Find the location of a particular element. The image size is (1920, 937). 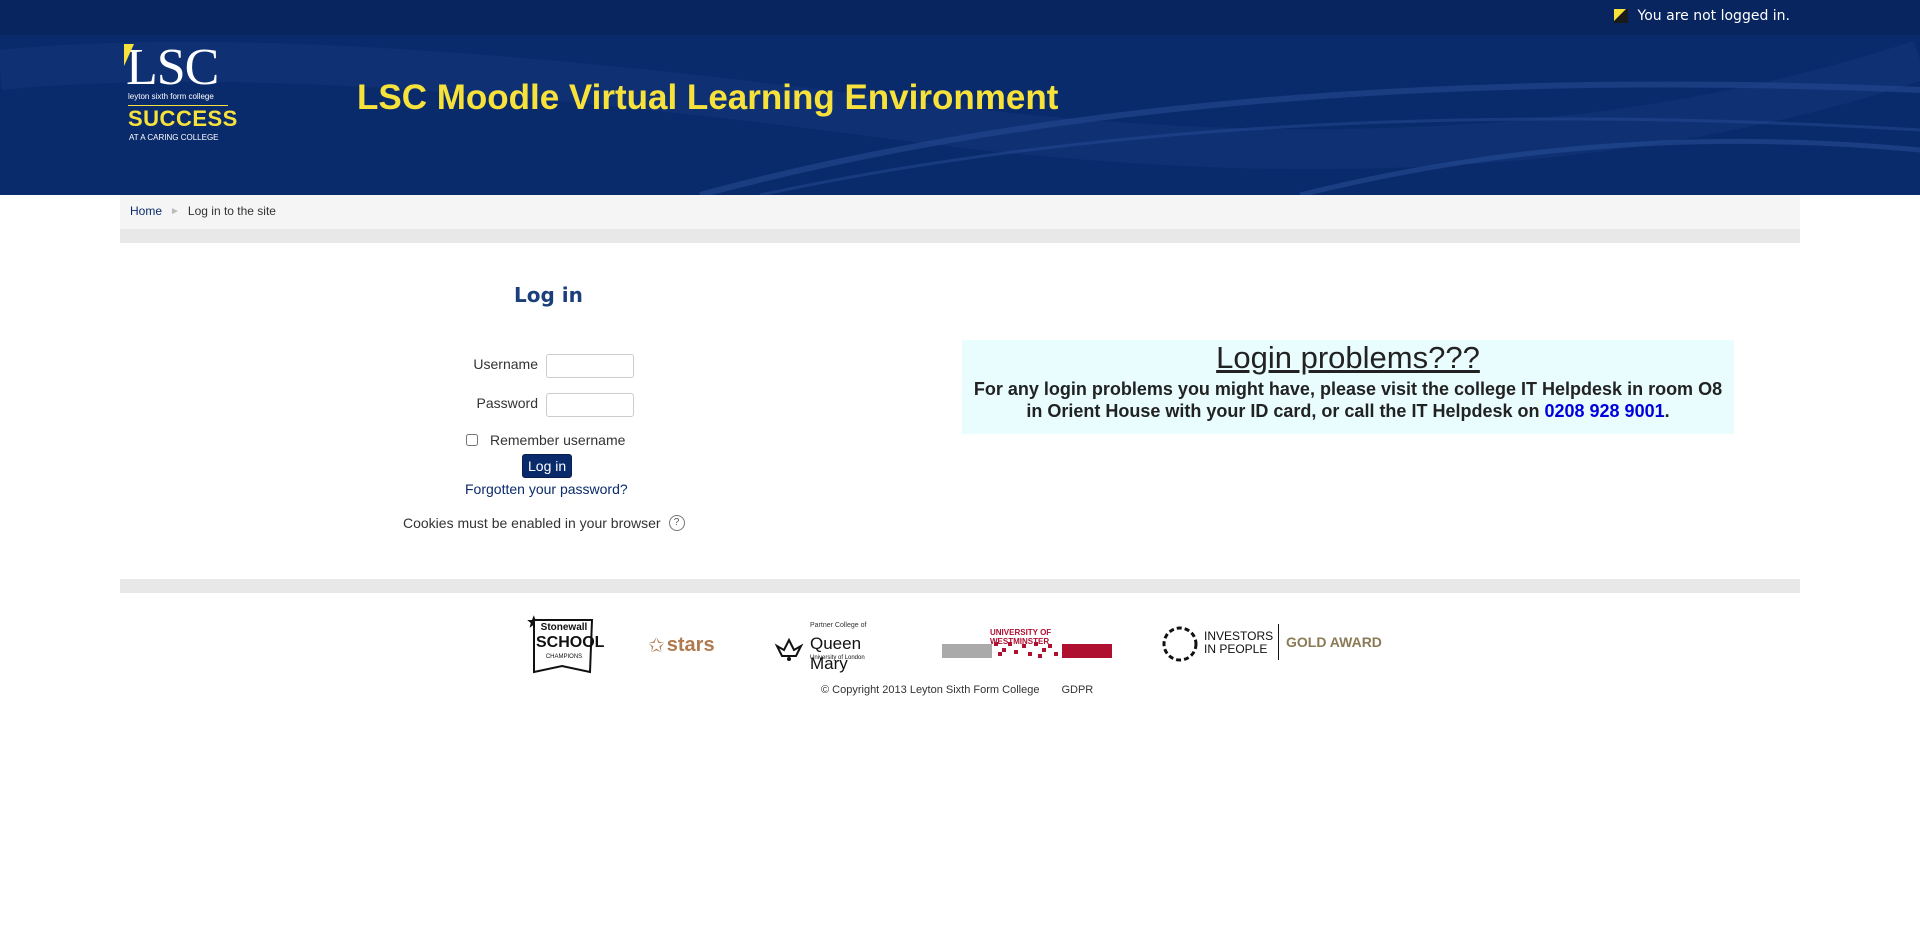

westminster-pattern-icon is located at coordinates (1027, 650).